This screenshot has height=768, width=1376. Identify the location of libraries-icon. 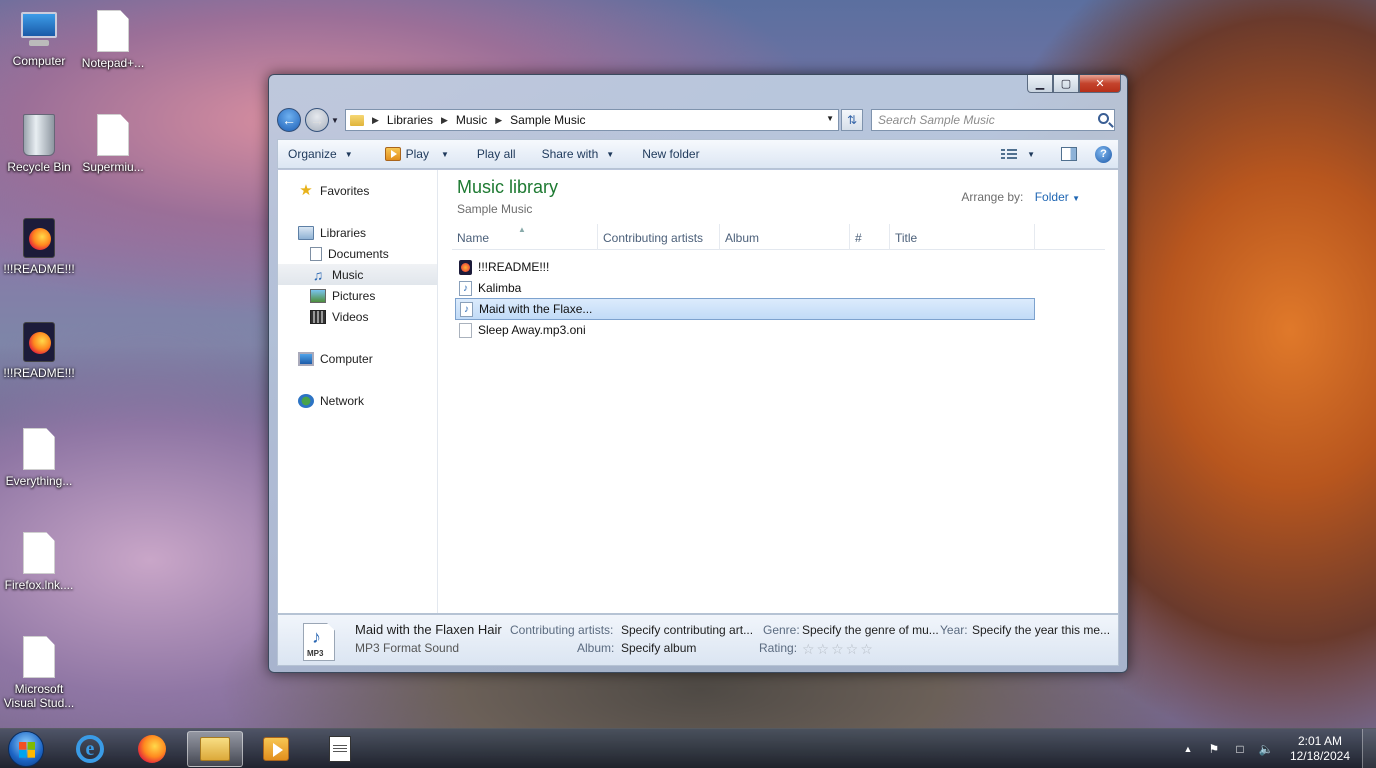
(306, 232).